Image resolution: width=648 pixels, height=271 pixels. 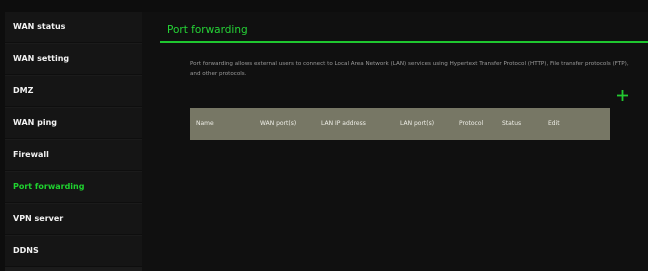 I want to click on sidebar-item-firewall: Firewall, so click(x=73, y=155).